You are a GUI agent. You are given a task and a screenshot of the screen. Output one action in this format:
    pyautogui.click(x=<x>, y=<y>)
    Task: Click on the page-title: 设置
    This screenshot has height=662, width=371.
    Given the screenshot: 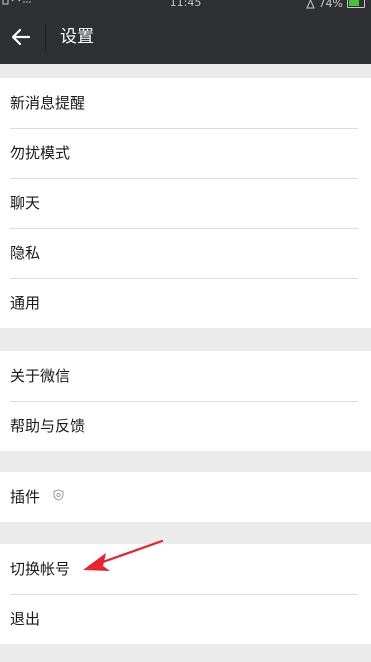 What is the action you would take?
    pyautogui.click(x=77, y=37)
    